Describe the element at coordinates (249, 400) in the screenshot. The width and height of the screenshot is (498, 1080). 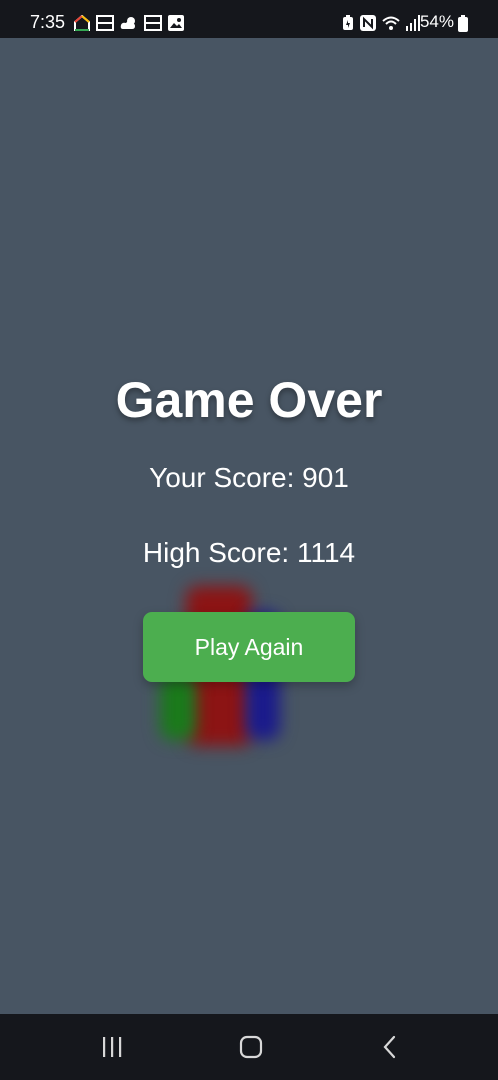
I see `game-over-title: Game Over` at that location.